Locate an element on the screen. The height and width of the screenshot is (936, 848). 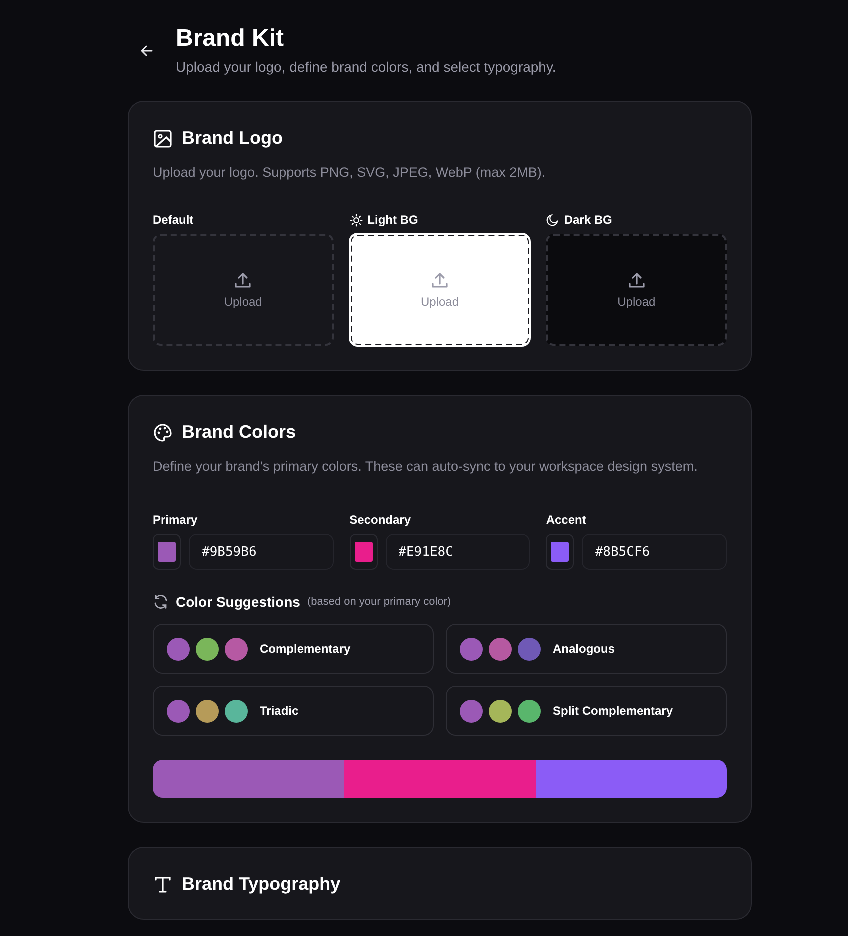
scheme-name: Analogous is located at coordinates (584, 649).